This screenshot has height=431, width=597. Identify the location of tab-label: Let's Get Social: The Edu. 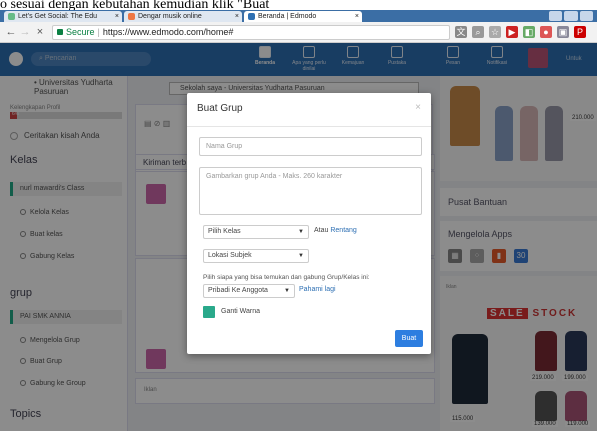
(58, 16).